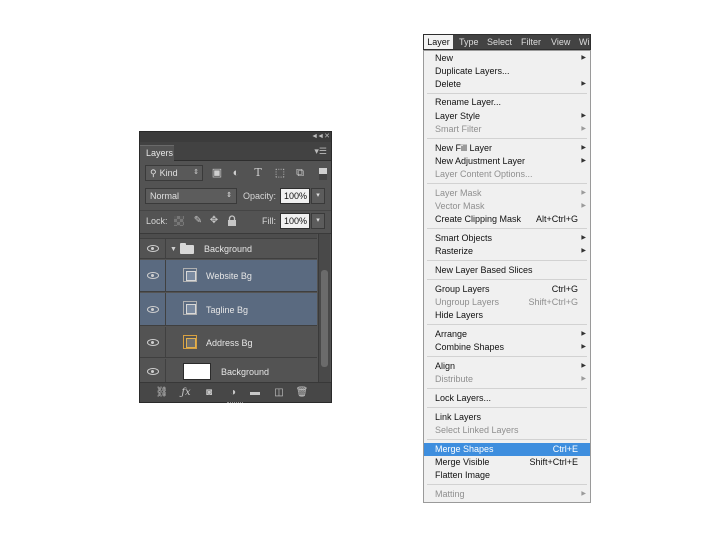 The width and height of the screenshot is (725, 539). Describe the element at coordinates (507, 462) in the screenshot. I see `menu-item-merge-visible: Merge Visible Shift+Ctrl+E` at that location.